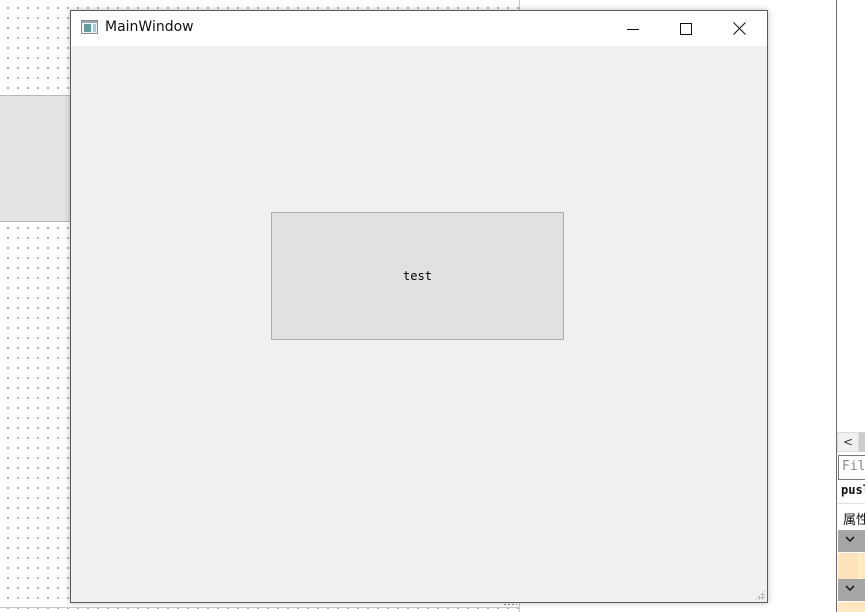  What do you see at coordinates (40, 158) in the screenshot?
I see `designer-selected-widget` at bounding box center [40, 158].